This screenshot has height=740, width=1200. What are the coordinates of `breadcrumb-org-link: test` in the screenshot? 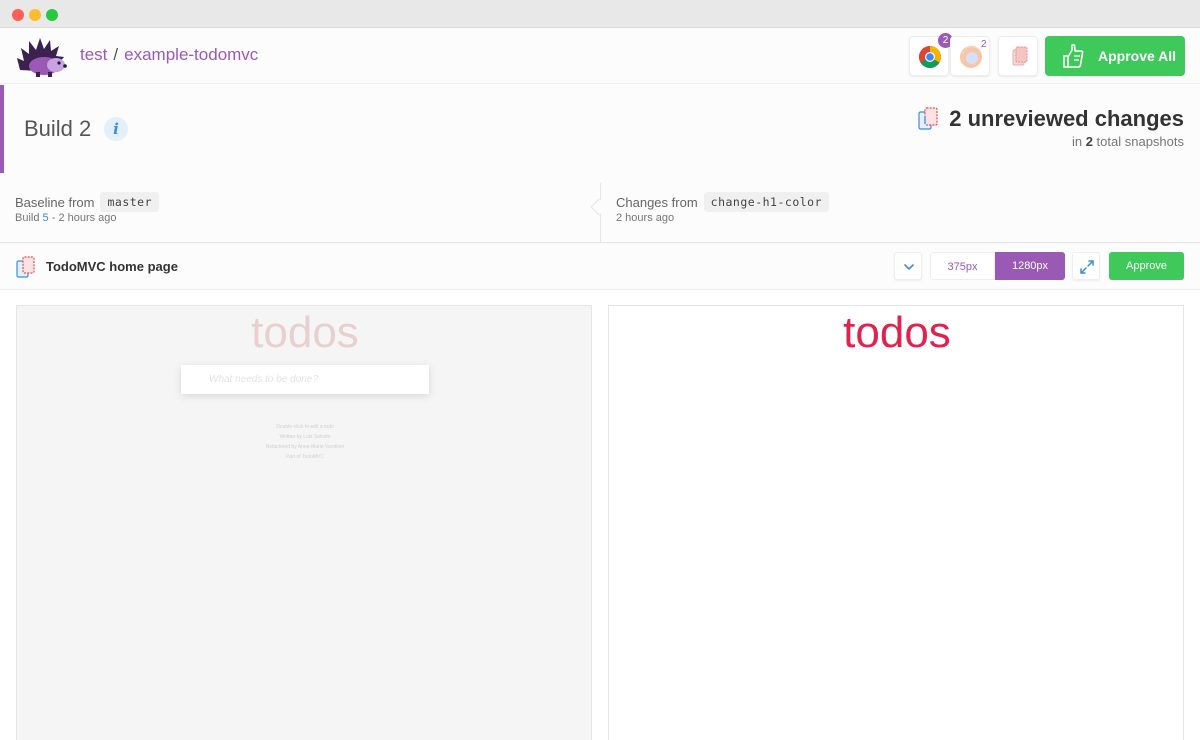 It's located at (93, 54).